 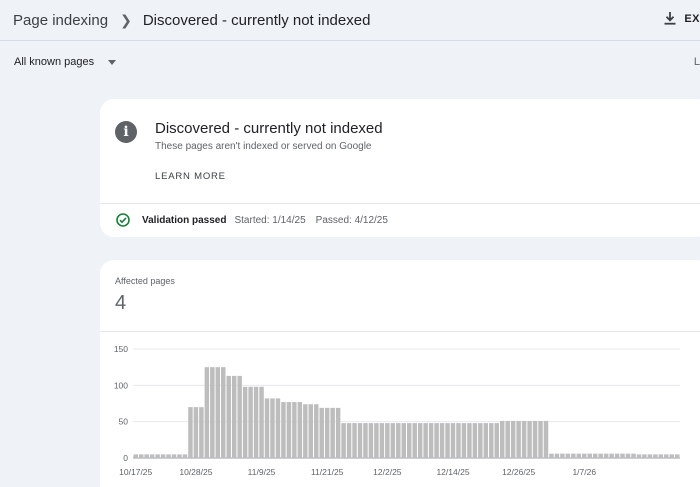 What do you see at coordinates (190, 176) in the screenshot?
I see `learn-more-link: LEARN MORE` at bounding box center [190, 176].